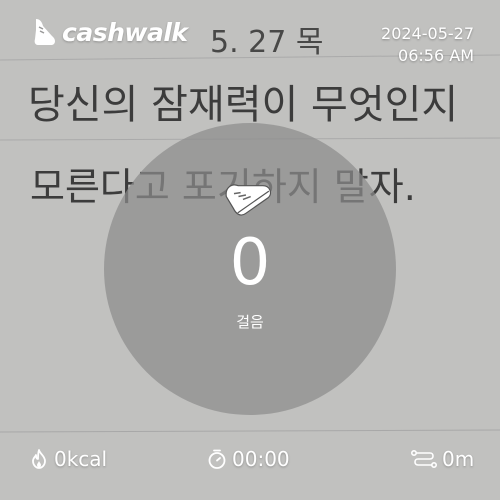 The width and height of the screenshot is (500, 500). I want to click on date-time: 2024-05-27 06:56 AM, so click(427, 45).